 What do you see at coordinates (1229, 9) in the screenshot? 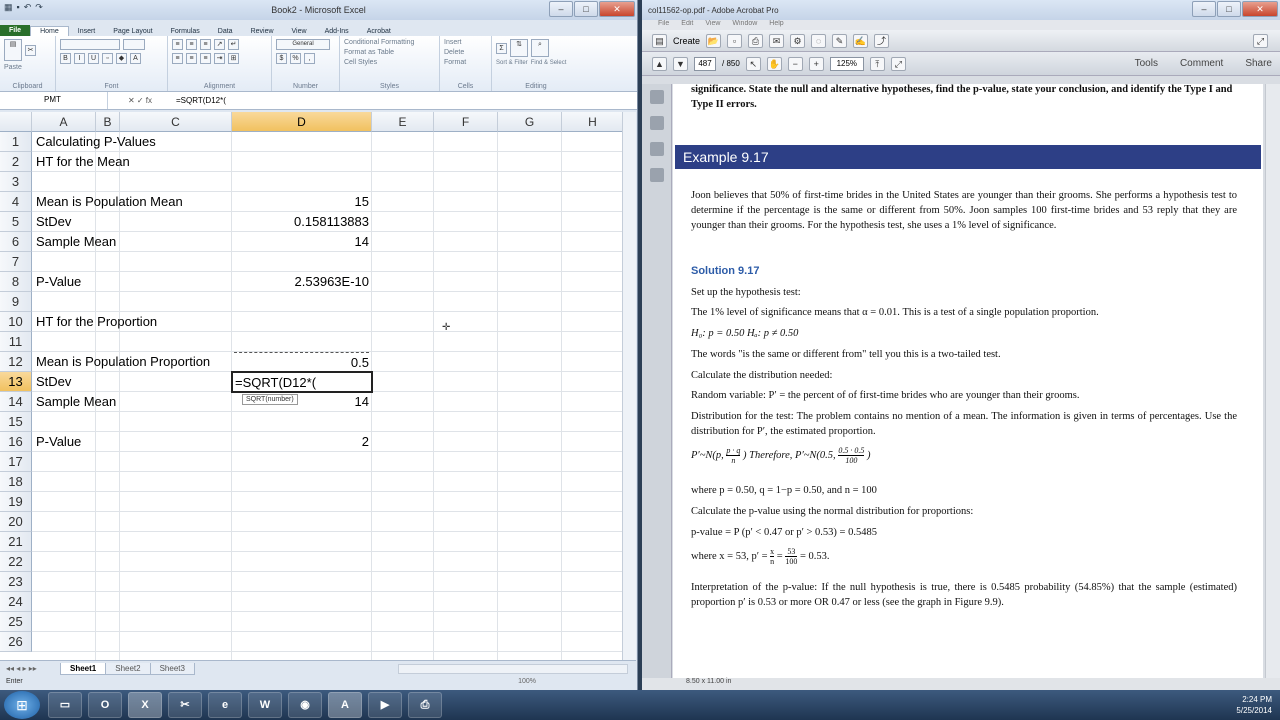
I see `acrobat-maximize-button: □` at bounding box center [1229, 9].